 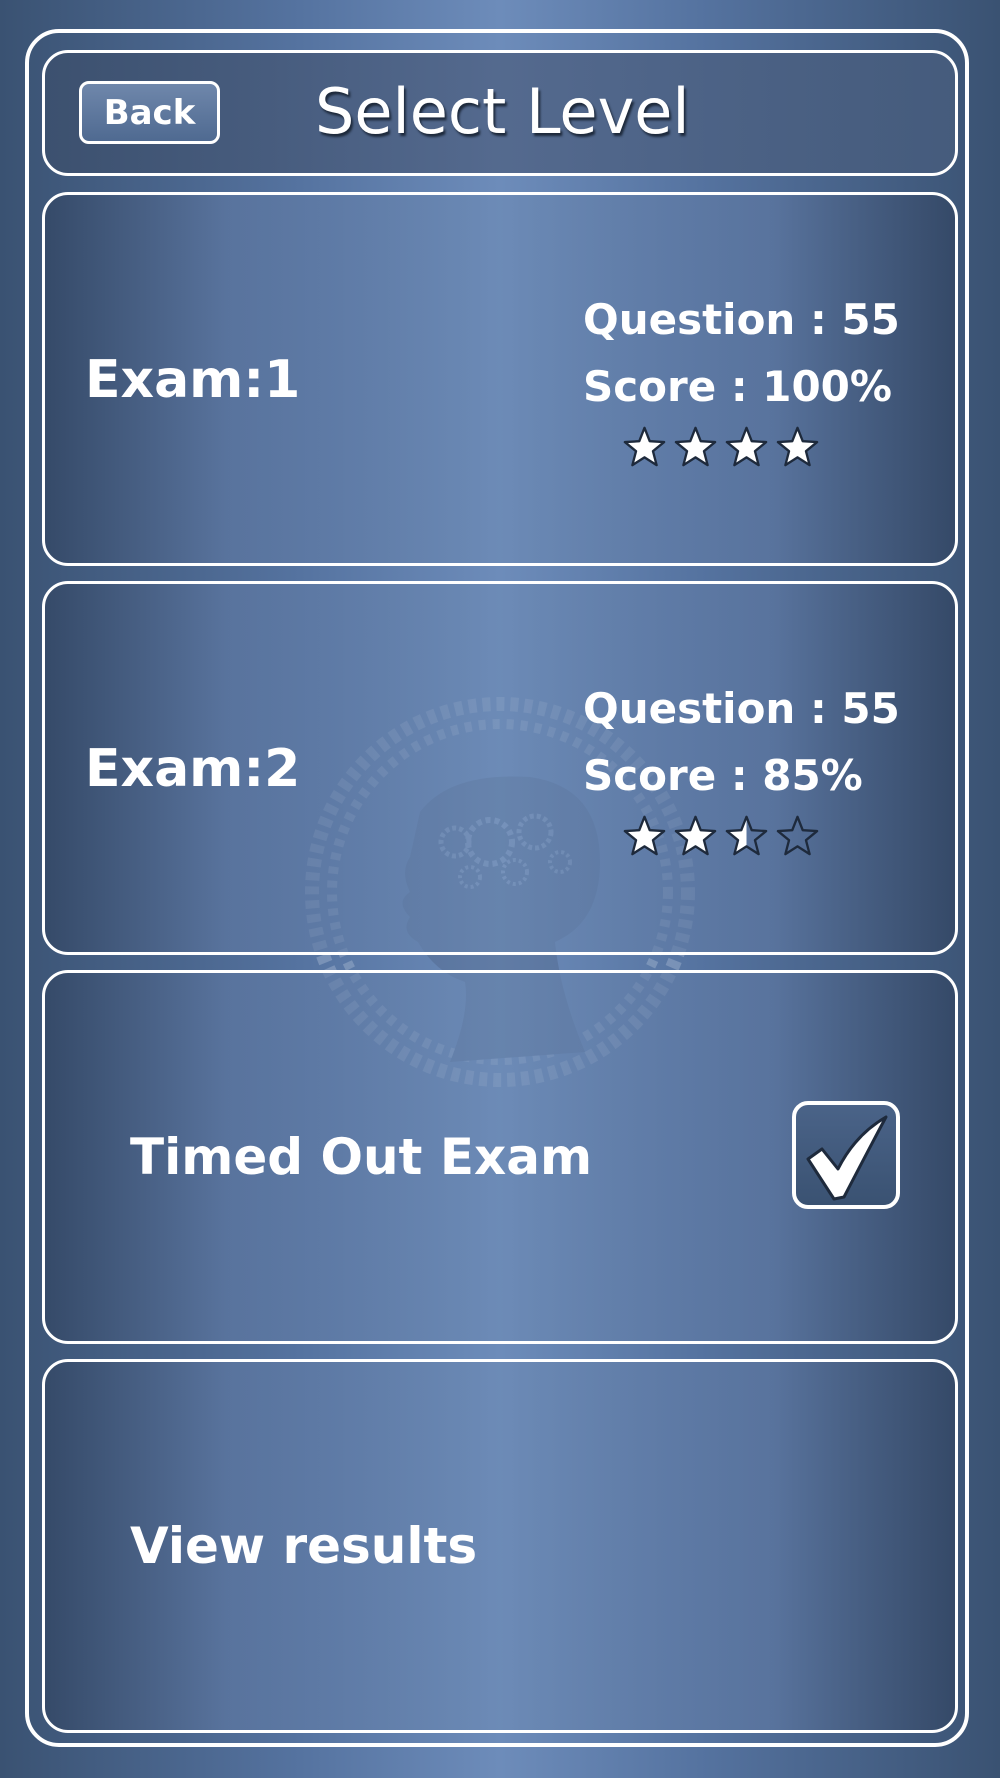 I want to click on header-bar: Back Select Level, so click(x=500, y=113).